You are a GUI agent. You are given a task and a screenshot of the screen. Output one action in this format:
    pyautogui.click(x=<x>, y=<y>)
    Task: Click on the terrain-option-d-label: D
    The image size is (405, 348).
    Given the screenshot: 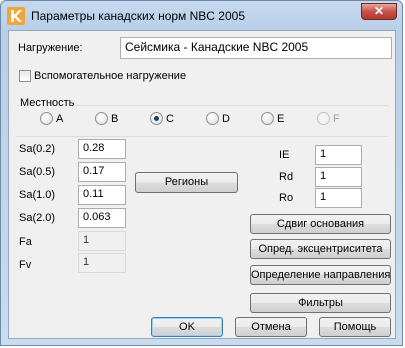 What is the action you would take?
    pyautogui.click(x=226, y=119)
    